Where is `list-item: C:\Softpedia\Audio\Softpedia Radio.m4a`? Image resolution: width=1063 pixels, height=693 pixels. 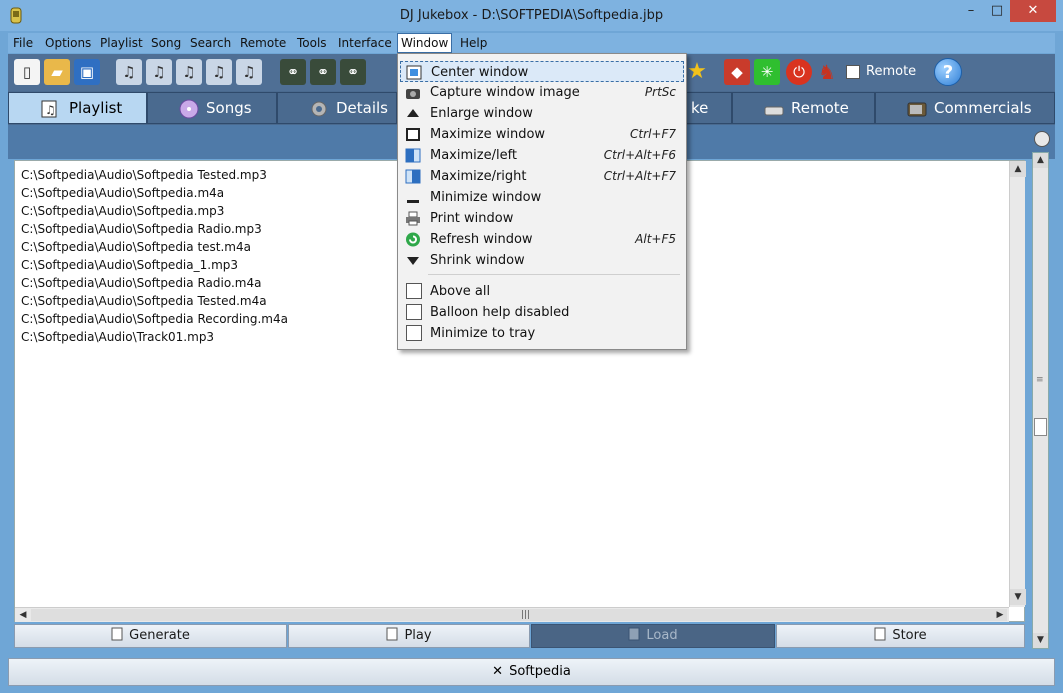
list-item: C:\Softpedia\Audio\Softpedia Radio.m4a is located at coordinates (141, 283).